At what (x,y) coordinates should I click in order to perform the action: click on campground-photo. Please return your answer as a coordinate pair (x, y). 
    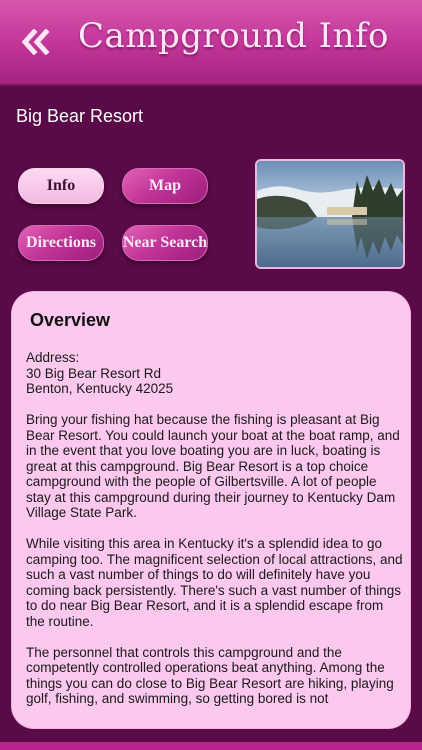
    Looking at the image, I should click on (330, 214).